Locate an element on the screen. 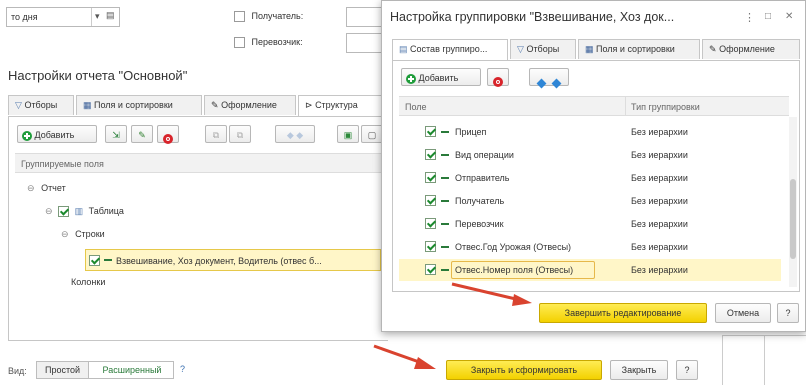  arrow-to-finish-button is located at coordinates (491, 294).